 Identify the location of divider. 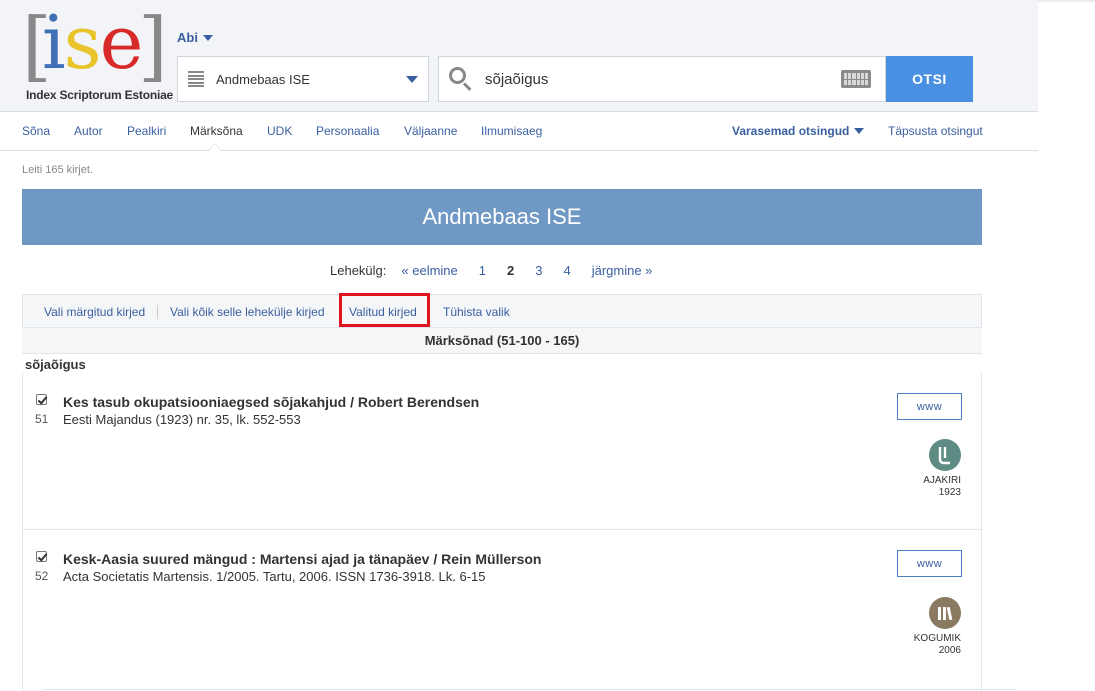
(157, 312).